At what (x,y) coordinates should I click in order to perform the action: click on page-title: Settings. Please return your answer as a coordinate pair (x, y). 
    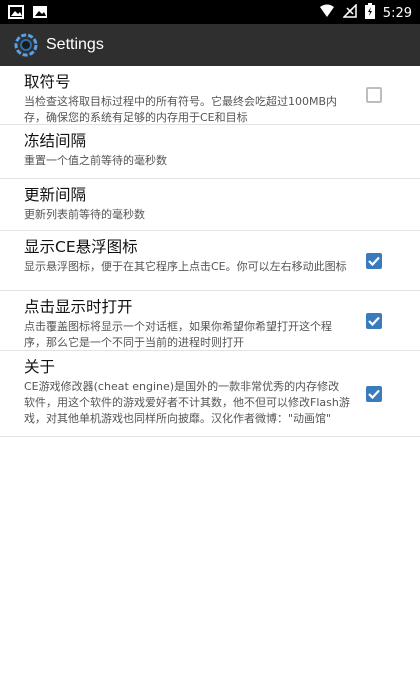
    Looking at the image, I should click on (75, 44).